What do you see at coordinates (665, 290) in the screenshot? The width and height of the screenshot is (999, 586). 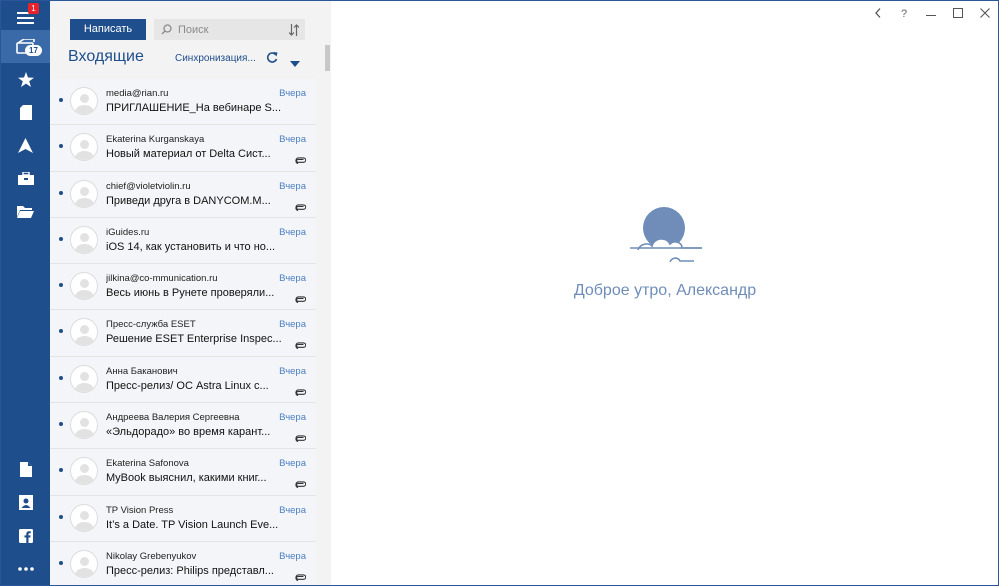 I see `greeting-text: Доброе утро, Александр` at bounding box center [665, 290].